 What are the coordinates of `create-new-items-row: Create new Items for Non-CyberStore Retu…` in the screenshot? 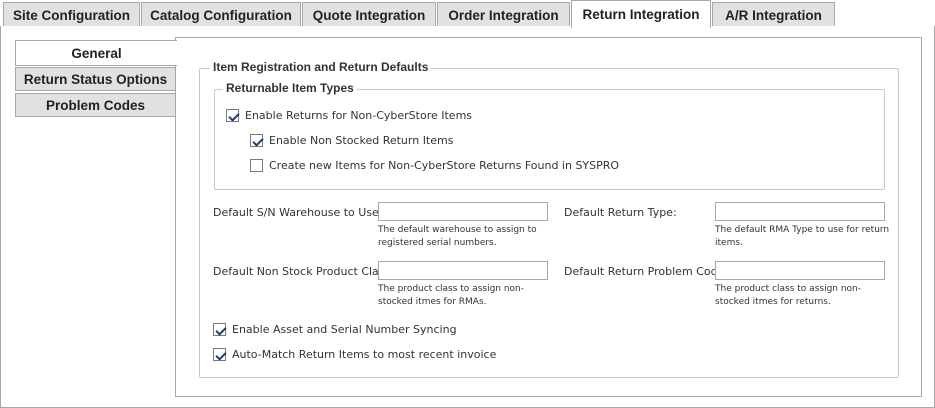 It's located at (434, 165).